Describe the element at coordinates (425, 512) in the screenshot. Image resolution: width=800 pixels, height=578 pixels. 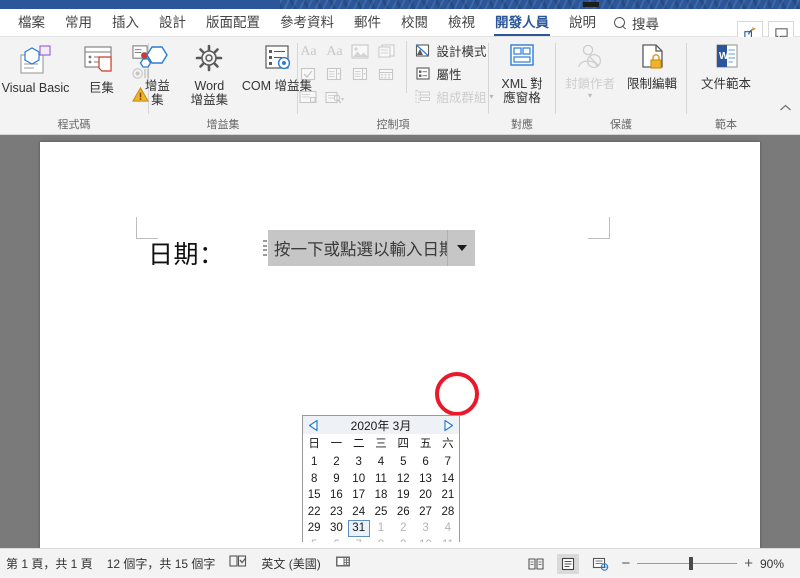
I see `calendar-day: 27` at that location.